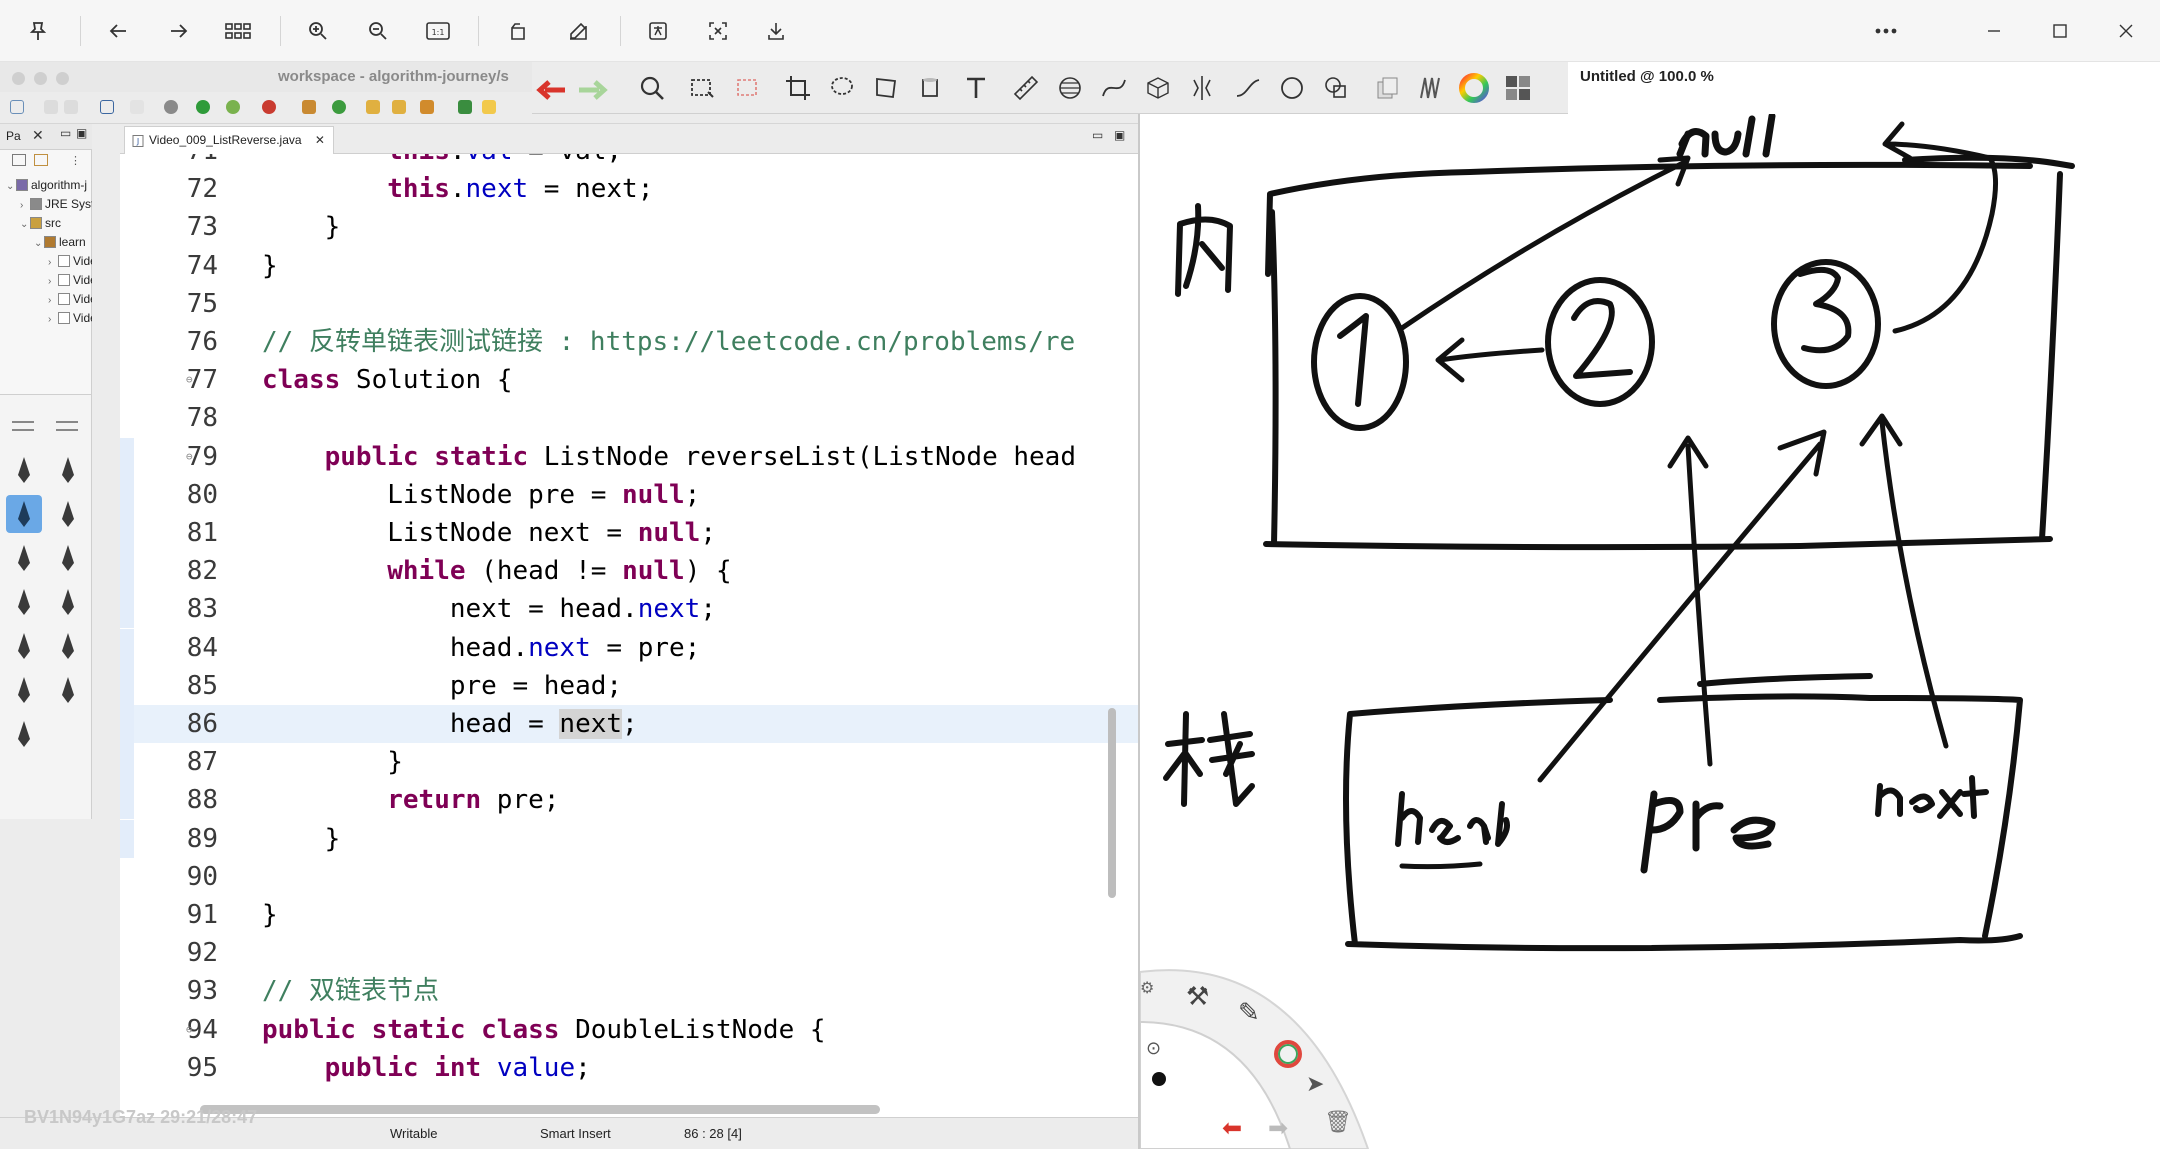  Describe the element at coordinates (81, 133) in the screenshot. I see `maximize-view-icon: ▣` at that location.